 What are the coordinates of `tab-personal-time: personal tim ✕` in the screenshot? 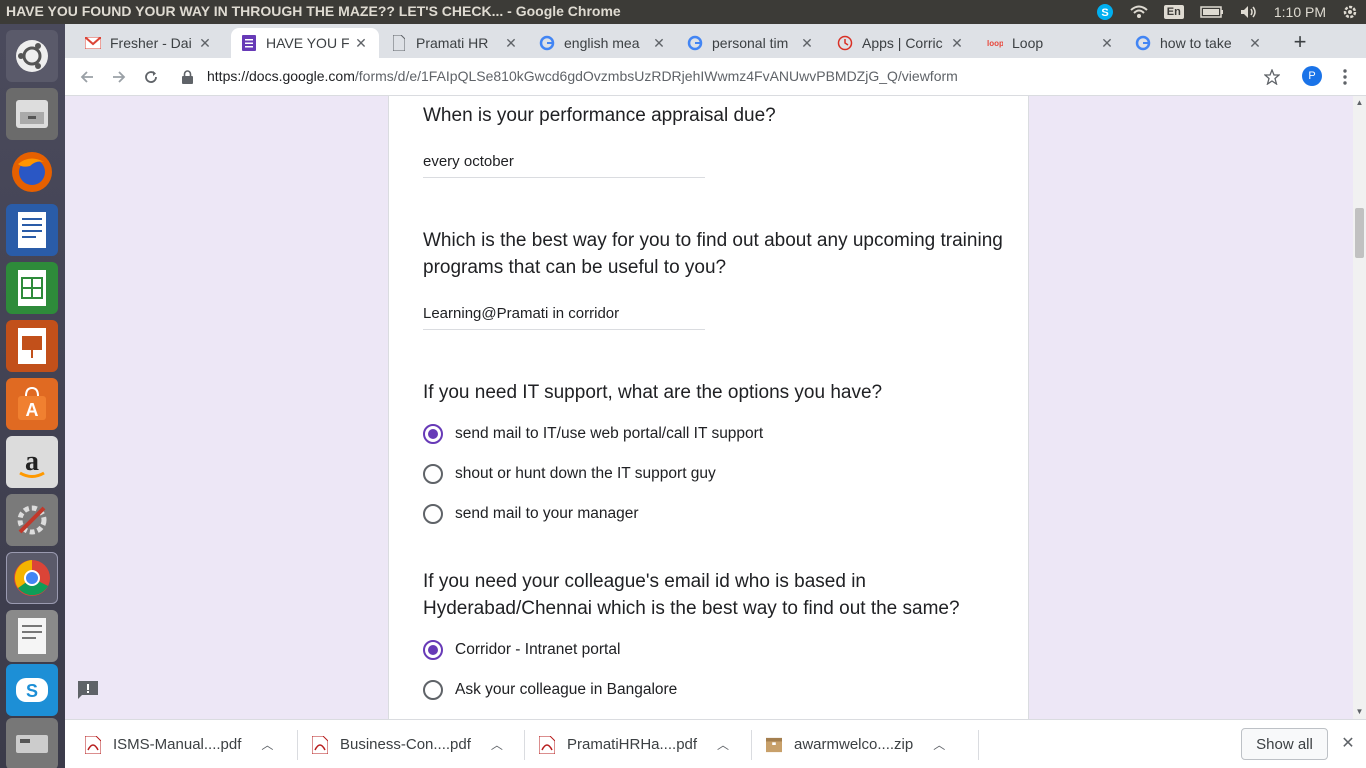 It's located at (751, 43).